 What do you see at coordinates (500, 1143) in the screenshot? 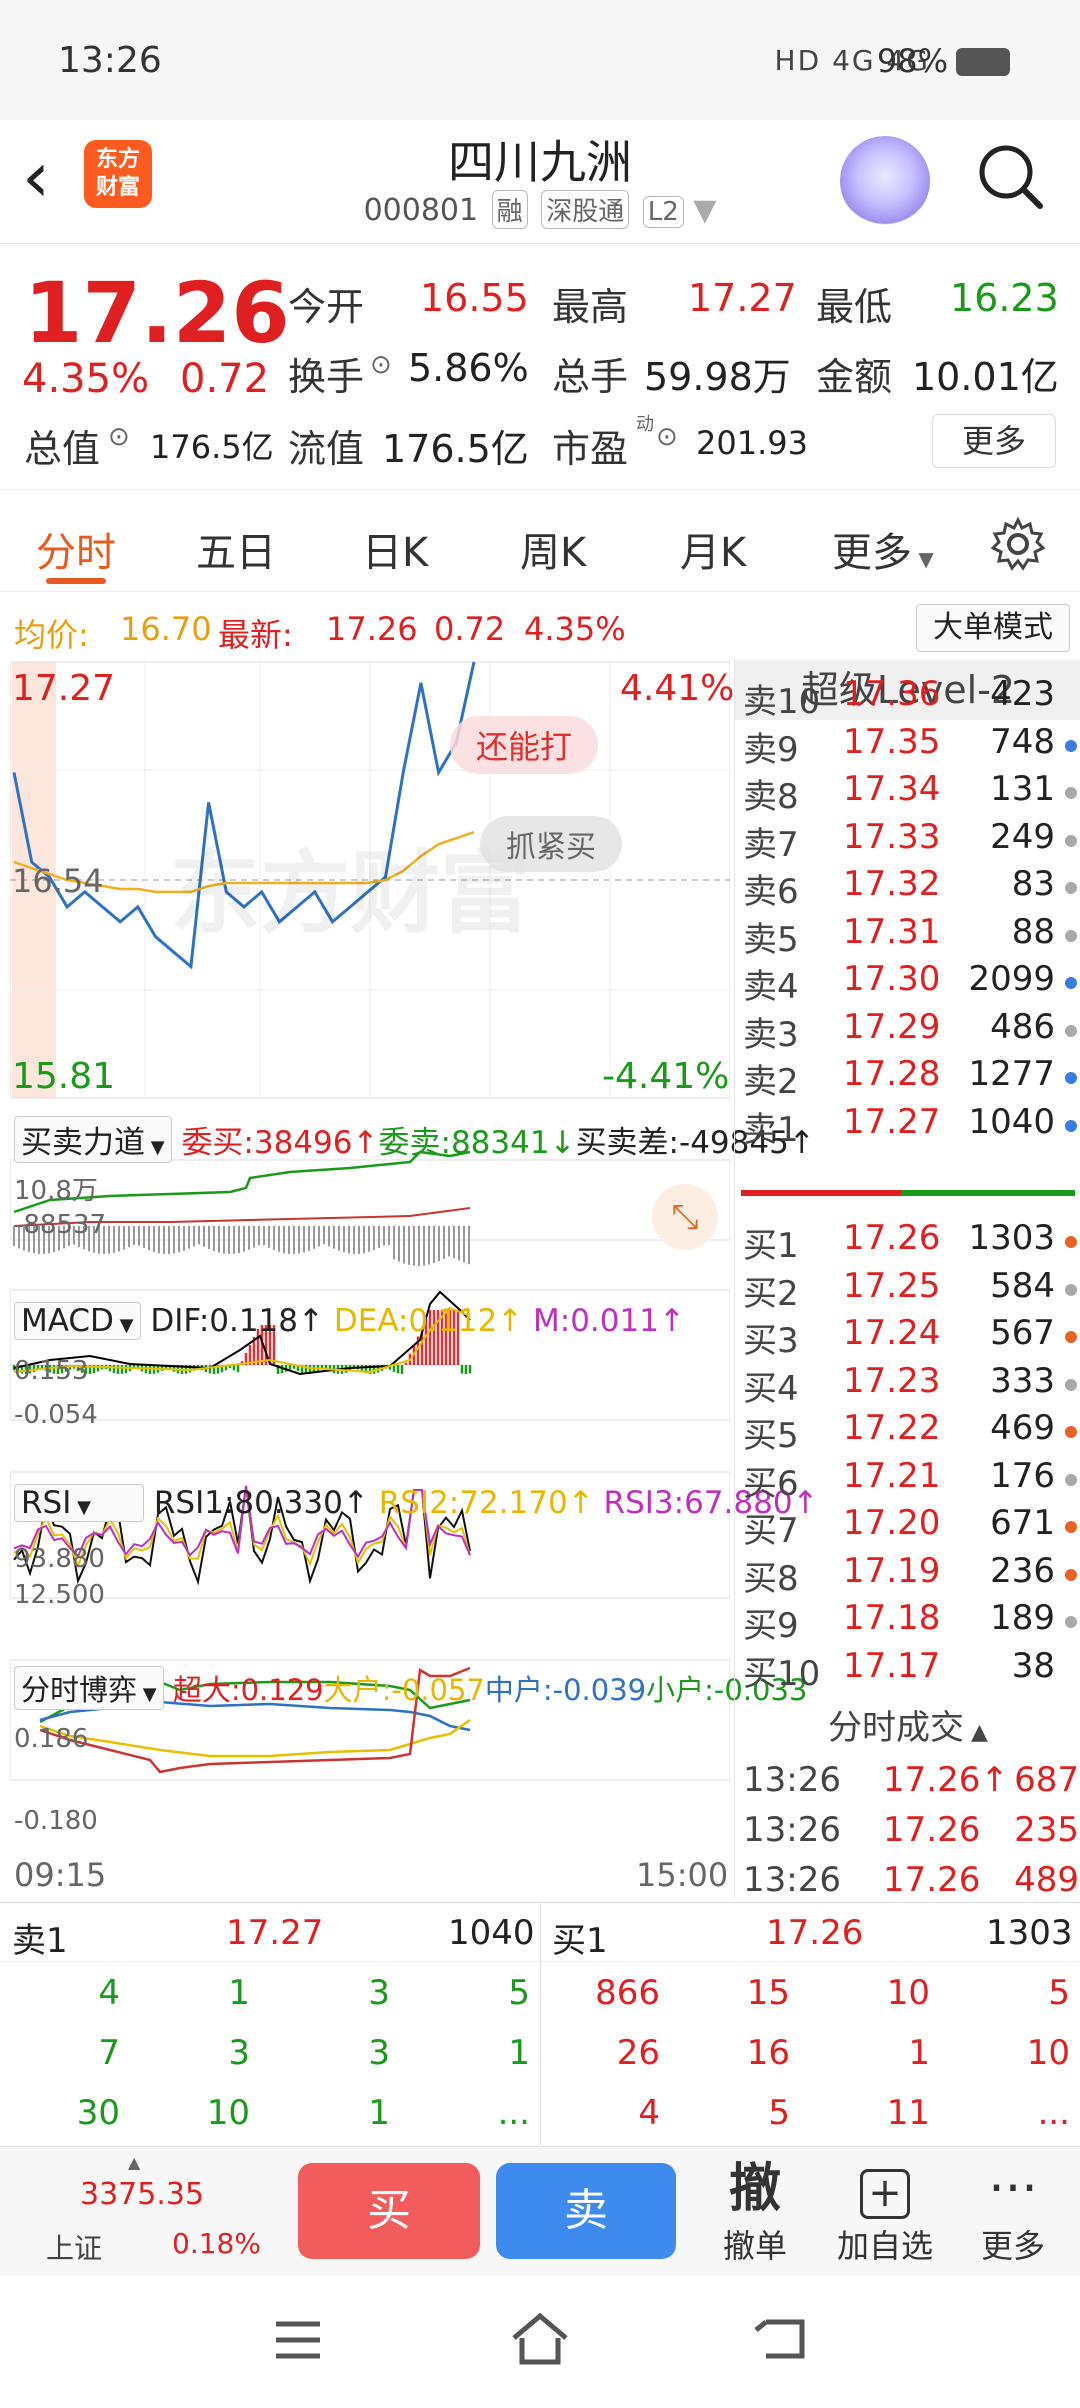
I see `ask-value: 88341` at bounding box center [500, 1143].